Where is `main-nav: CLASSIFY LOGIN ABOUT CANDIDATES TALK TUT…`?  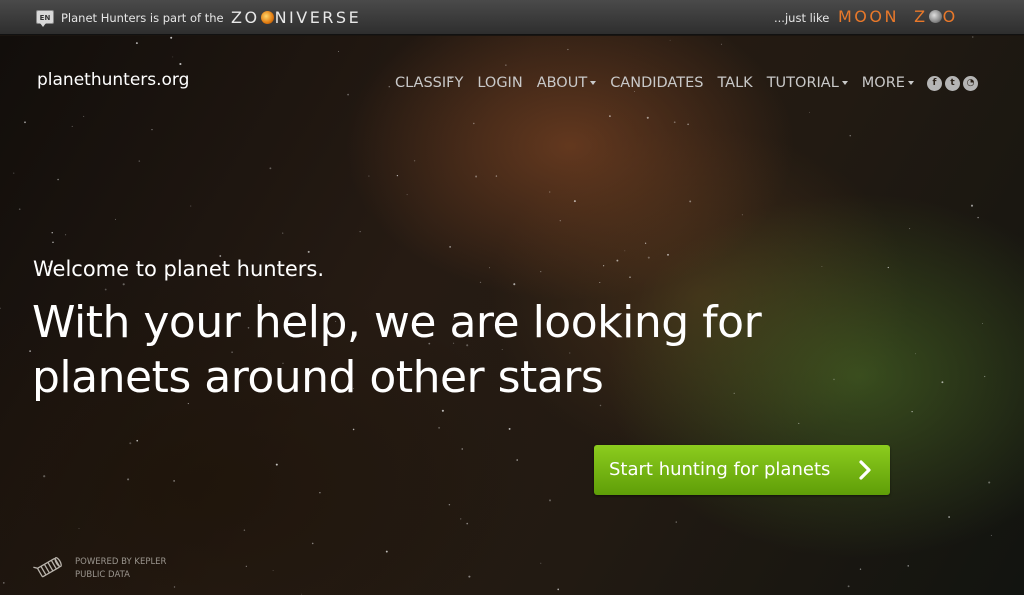
main-nav: CLASSIFY LOGIN ABOUT CANDIDATES TALK TUT… is located at coordinates (661, 83).